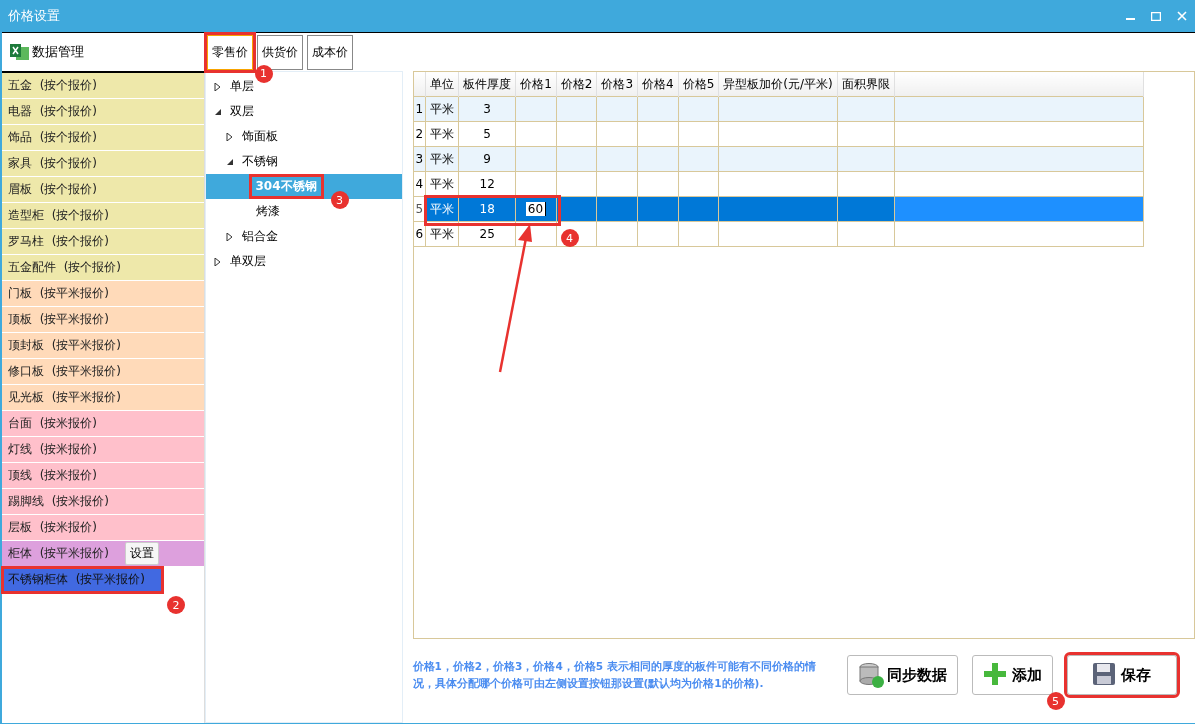 This screenshot has height=724, width=1195. I want to click on column-header: 价格3, so click(617, 84).